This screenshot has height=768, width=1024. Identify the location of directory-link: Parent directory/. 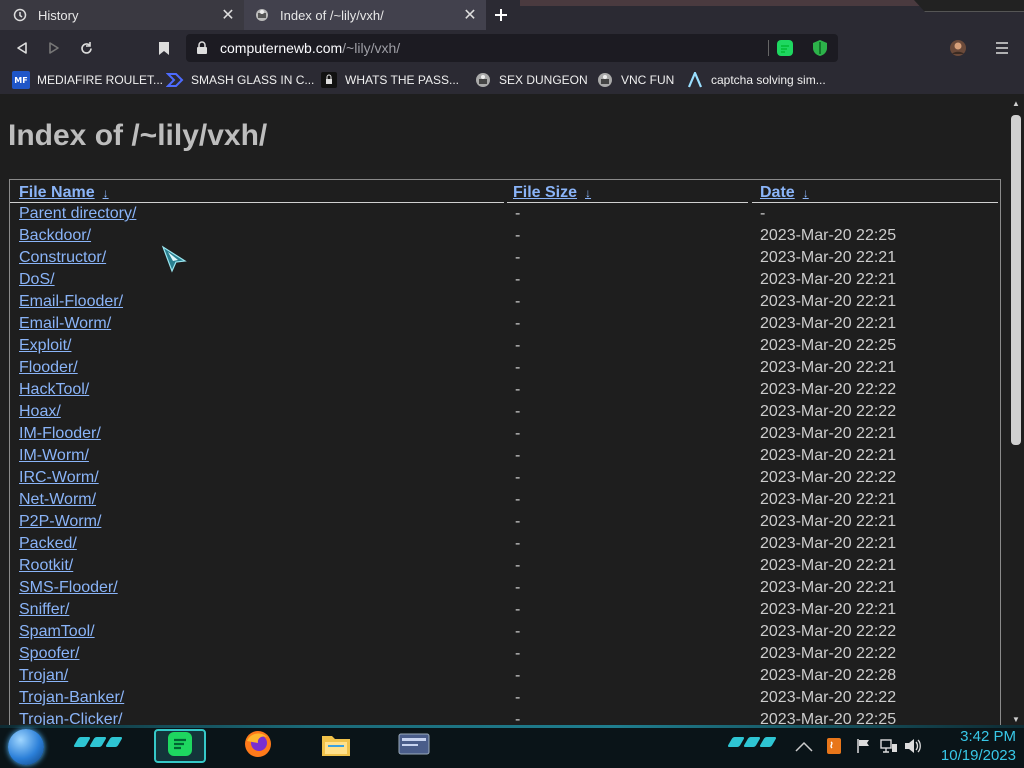
(77, 214).